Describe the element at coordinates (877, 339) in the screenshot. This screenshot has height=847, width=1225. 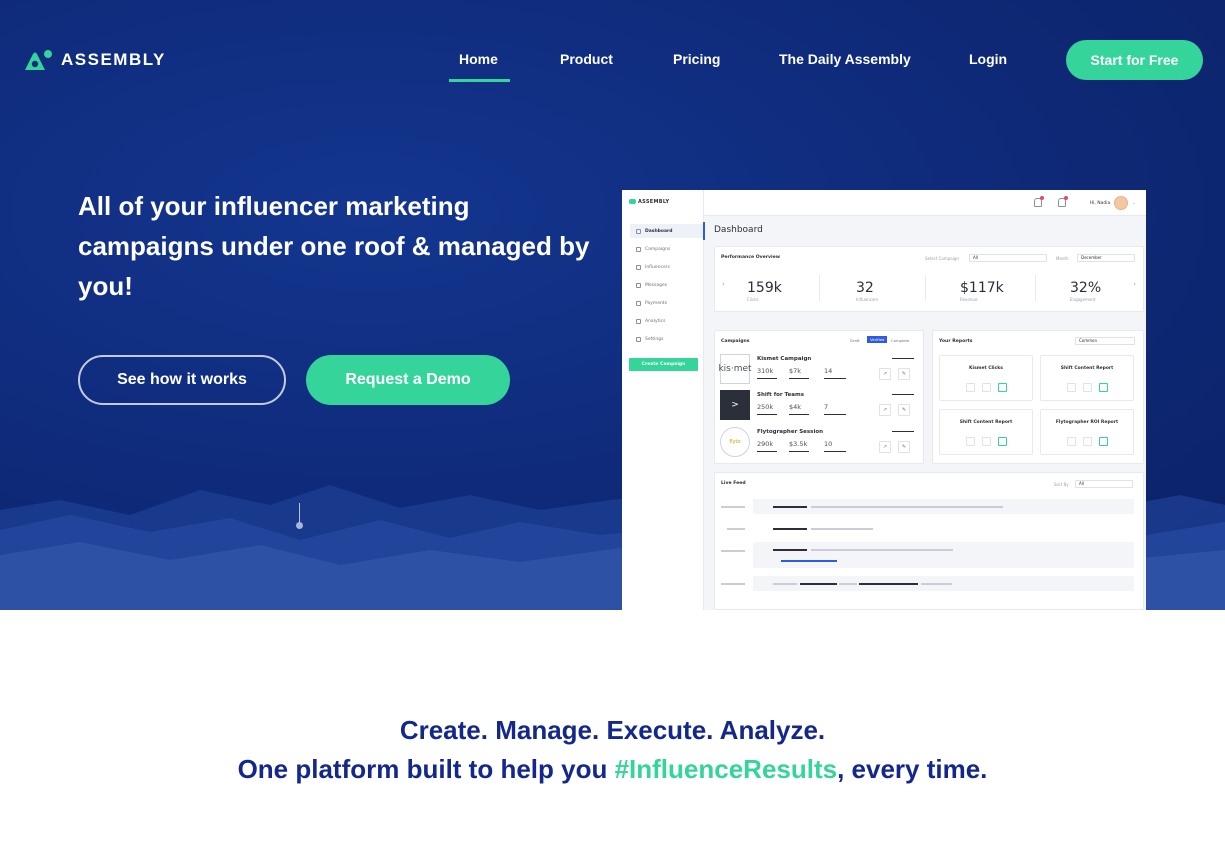
I see `tab-verified: Verified` at that location.